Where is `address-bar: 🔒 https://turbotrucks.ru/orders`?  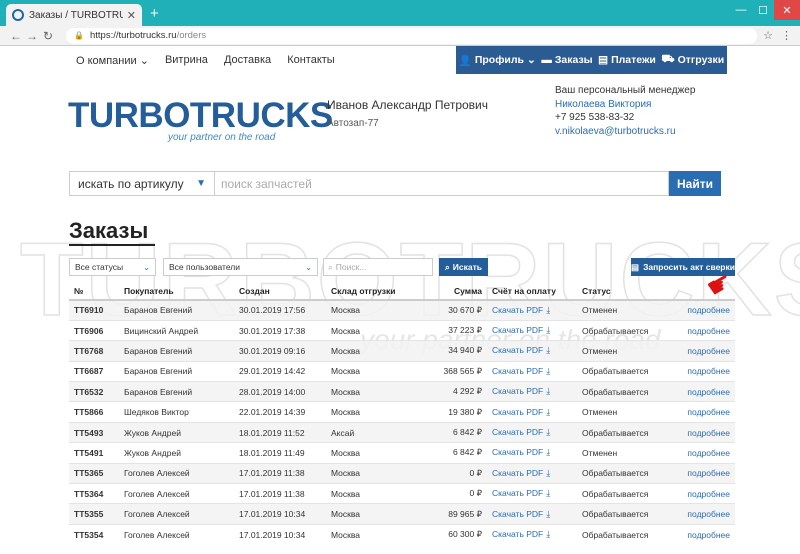 address-bar: 🔒 https://turbotrucks.ru/orders is located at coordinates (412, 35).